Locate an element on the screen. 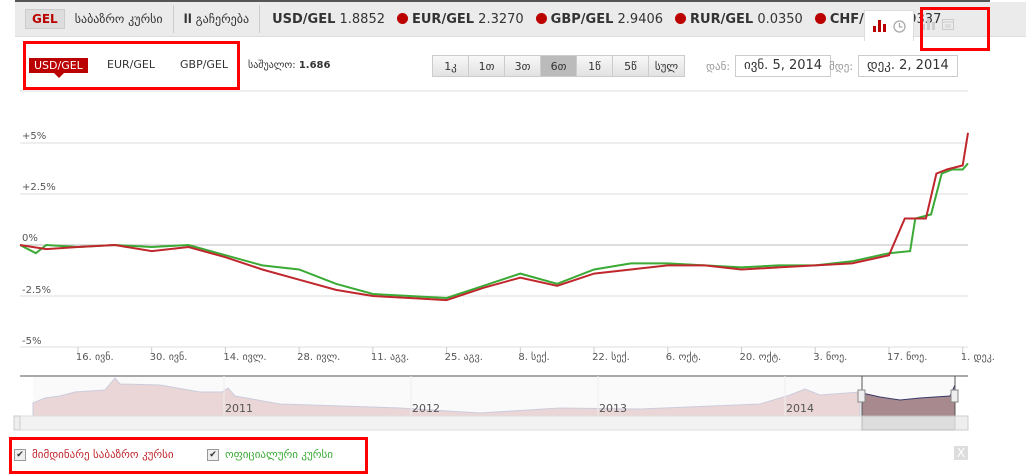  x-tick-label: 3. ნოე. is located at coordinates (830, 357).